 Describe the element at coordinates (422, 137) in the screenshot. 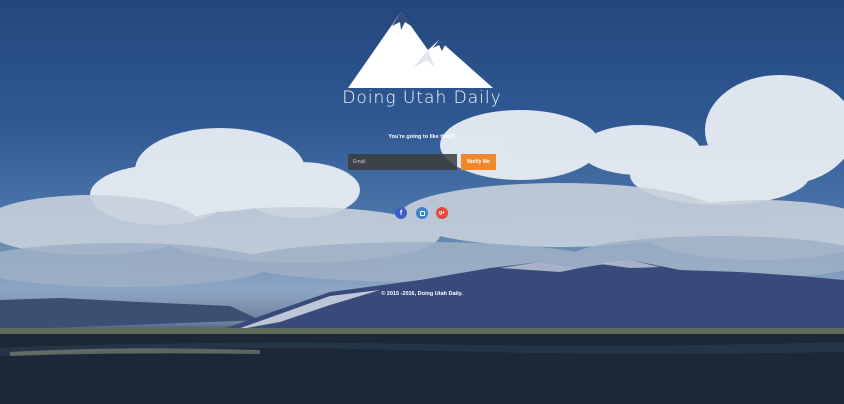

I see `tagline: You're going to like this!!!` at that location.